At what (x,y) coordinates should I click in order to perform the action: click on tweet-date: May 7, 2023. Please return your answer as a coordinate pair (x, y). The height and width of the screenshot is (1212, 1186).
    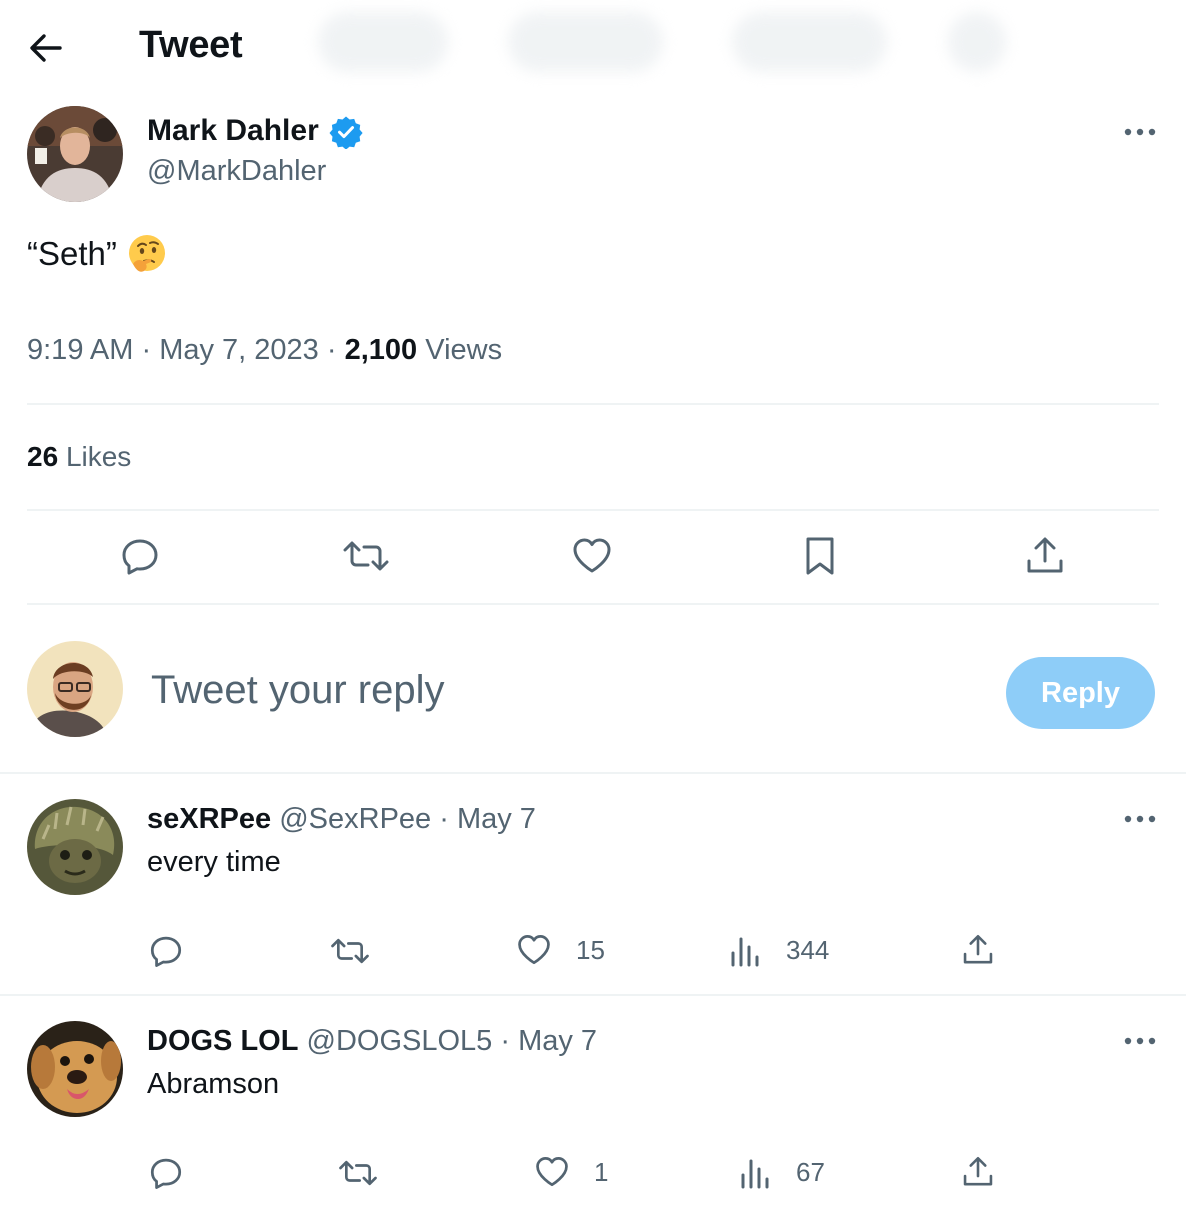
    Looking at the image, I should click on (239, 350).